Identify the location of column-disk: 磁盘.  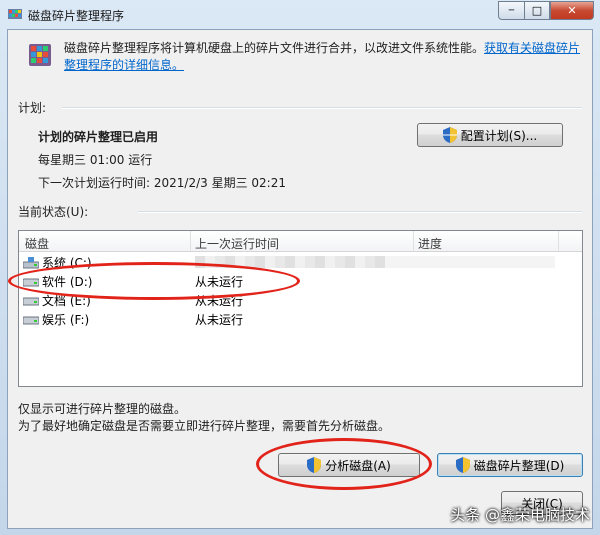
(37, 243).